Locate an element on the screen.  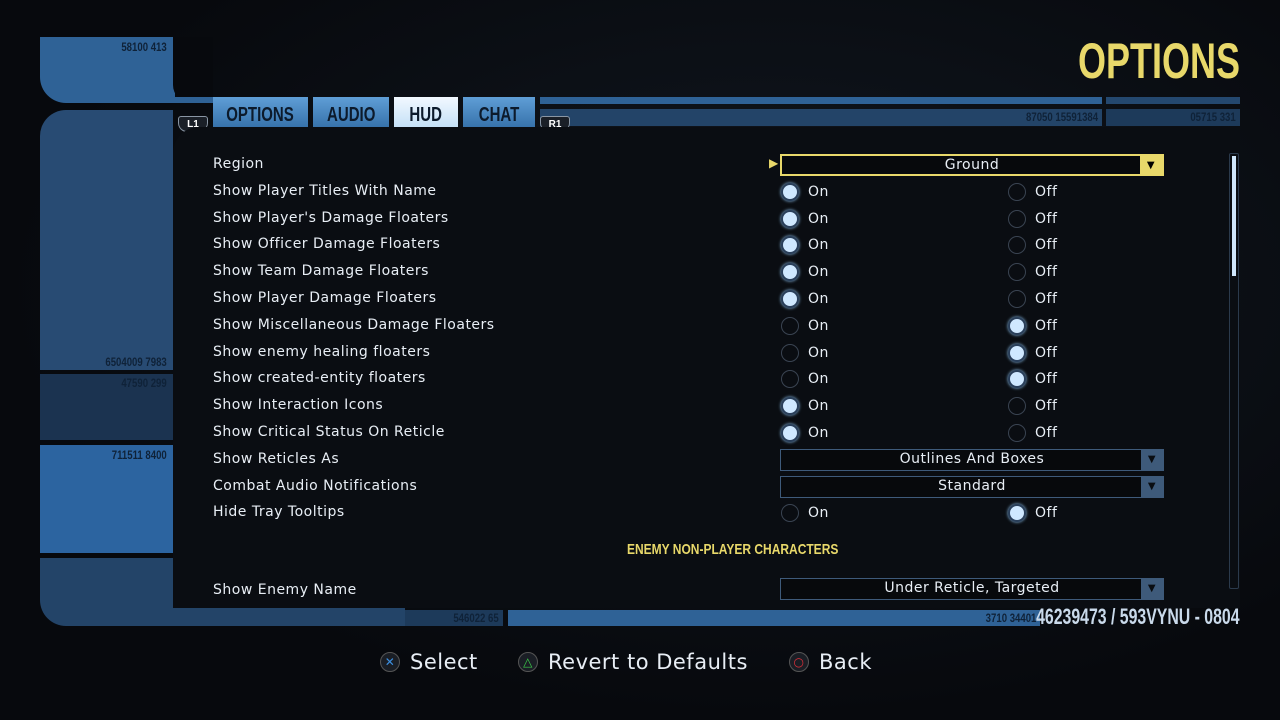
setting-label: Show Player Titles With Name is located at coordinates (325, 190).